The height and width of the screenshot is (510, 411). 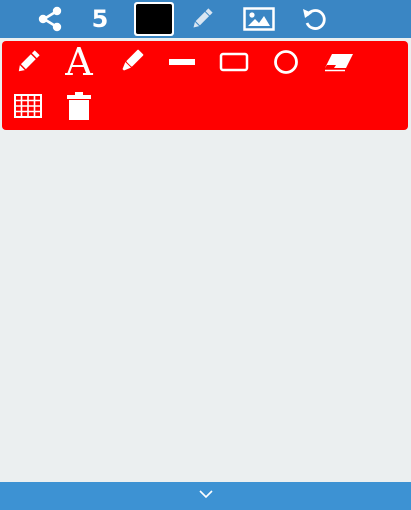 What do you see at coordinates (182, 62) in the screenshot?
I see `line-icon` at bounding box center [182, 62].